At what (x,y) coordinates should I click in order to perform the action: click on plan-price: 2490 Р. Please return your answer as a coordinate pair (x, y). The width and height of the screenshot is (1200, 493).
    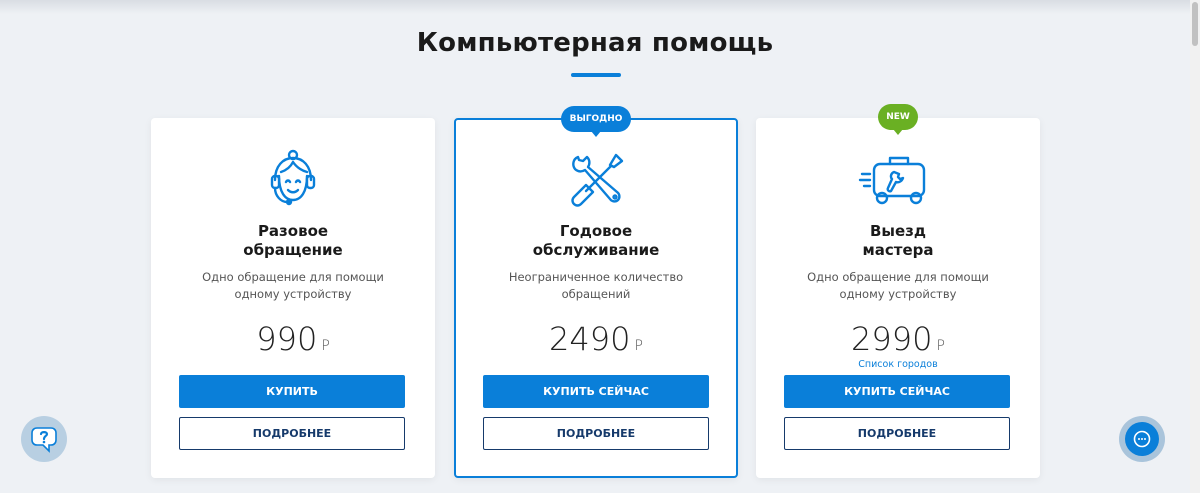
    Looking at the image, I should click on (596, 339).